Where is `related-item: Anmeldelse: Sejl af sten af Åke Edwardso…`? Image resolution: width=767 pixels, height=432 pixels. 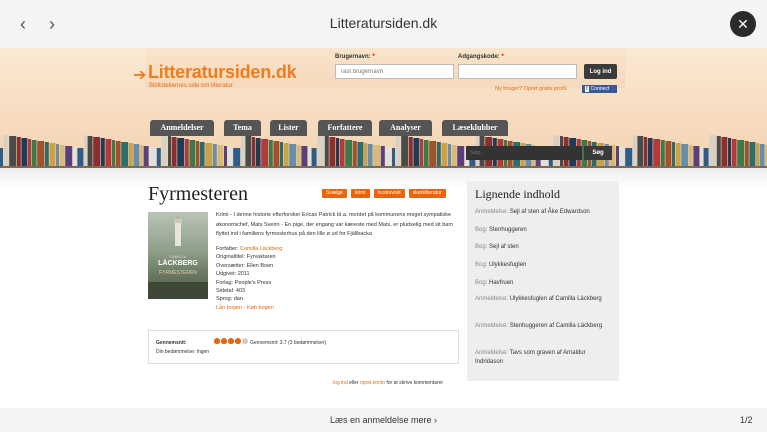
related-item: Anmeldelse: Sejl af sten af Åke Edwardso… is located at coordinates (544, 212).